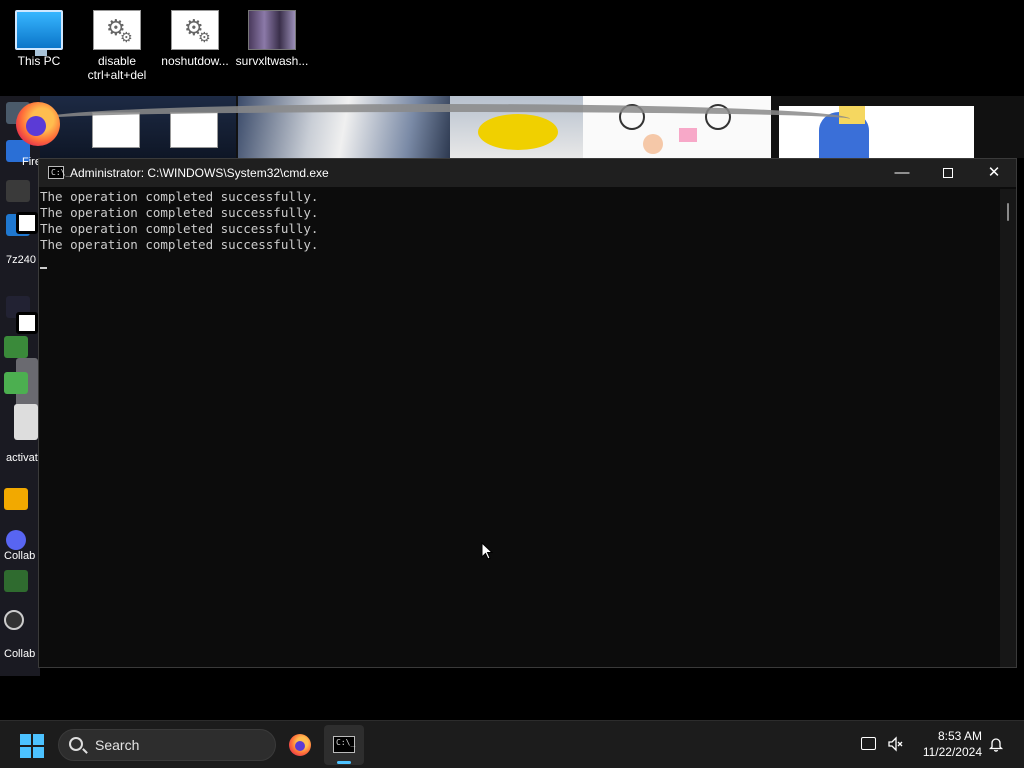  Describe the element at coordinates (16, 540) in the screenshot. I see `discord-icon` at that location.